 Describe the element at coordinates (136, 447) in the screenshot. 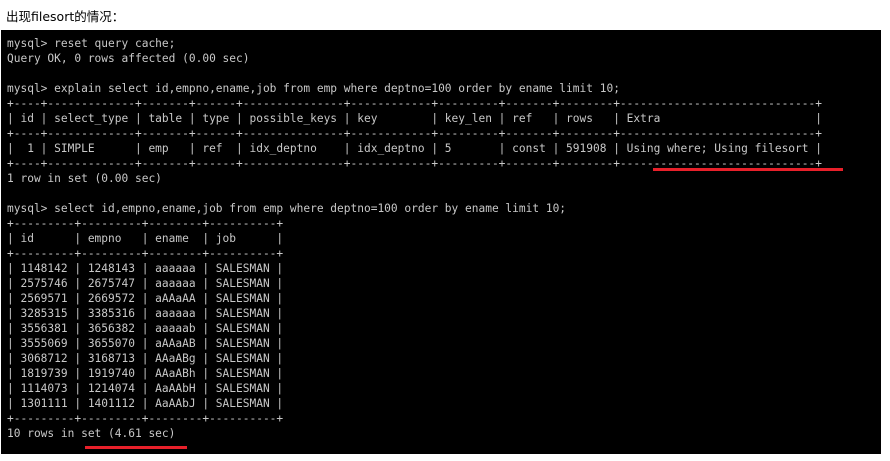

I see `query-time-highlight-underline` at that location.